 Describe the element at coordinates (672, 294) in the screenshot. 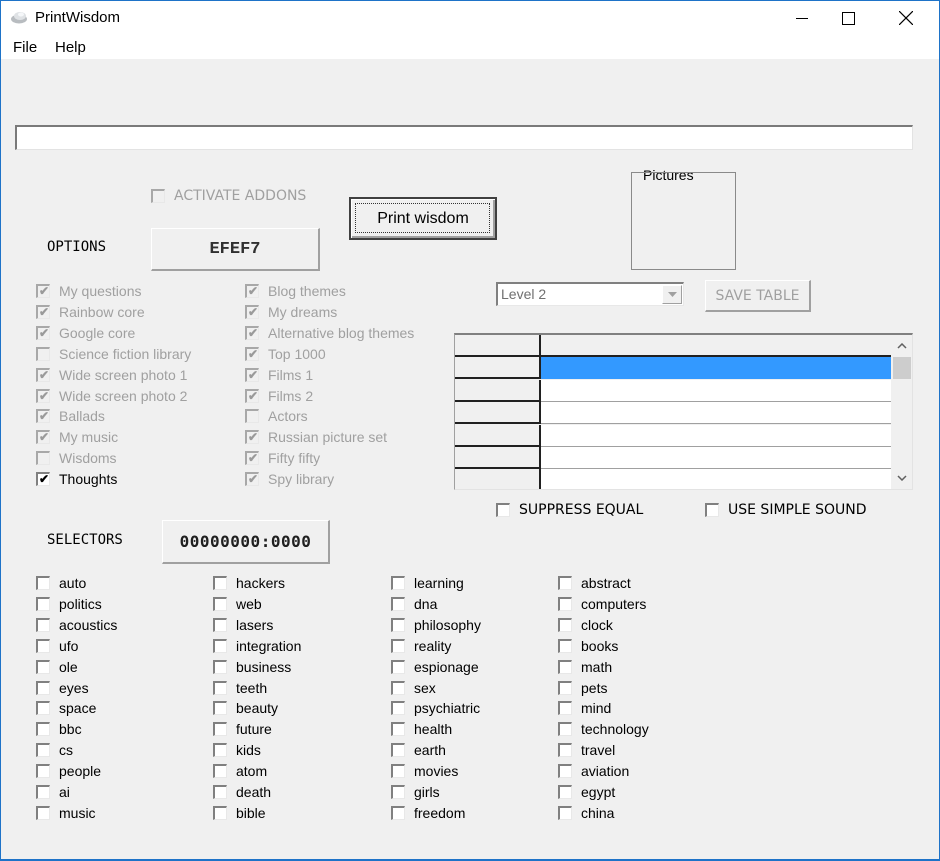

I see `level-select-dropdown-button` at that location.